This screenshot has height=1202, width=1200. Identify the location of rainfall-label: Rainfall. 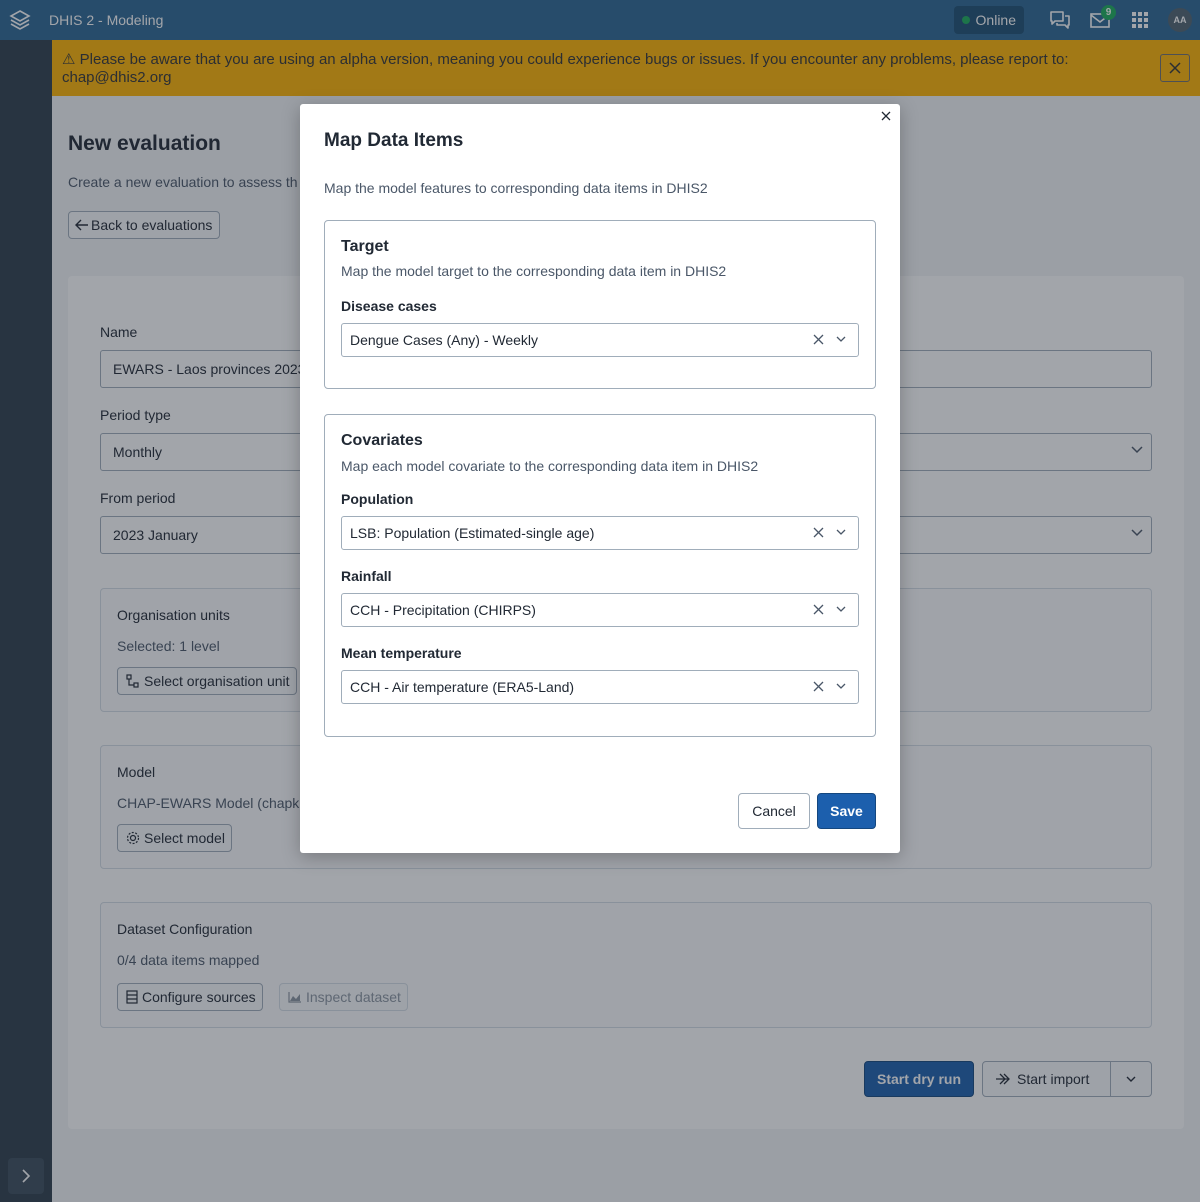
(366, 576).